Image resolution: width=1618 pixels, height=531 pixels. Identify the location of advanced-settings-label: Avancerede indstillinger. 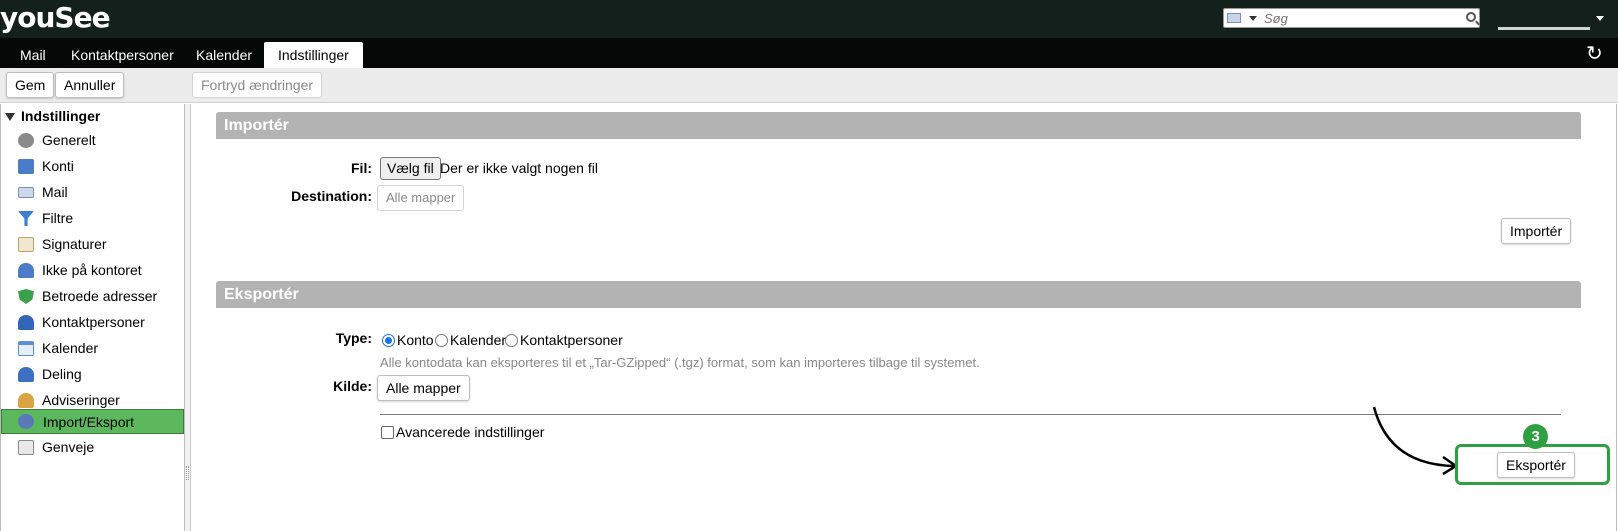
(470, 432).